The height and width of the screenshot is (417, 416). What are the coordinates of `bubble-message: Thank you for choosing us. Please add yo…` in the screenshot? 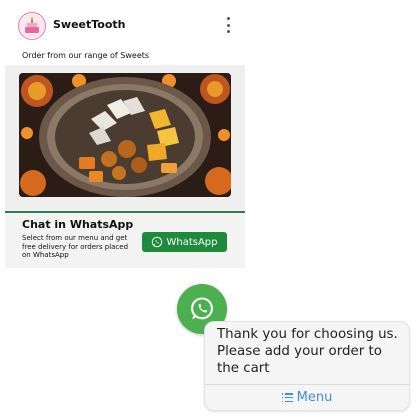 It's located at (307, 351).